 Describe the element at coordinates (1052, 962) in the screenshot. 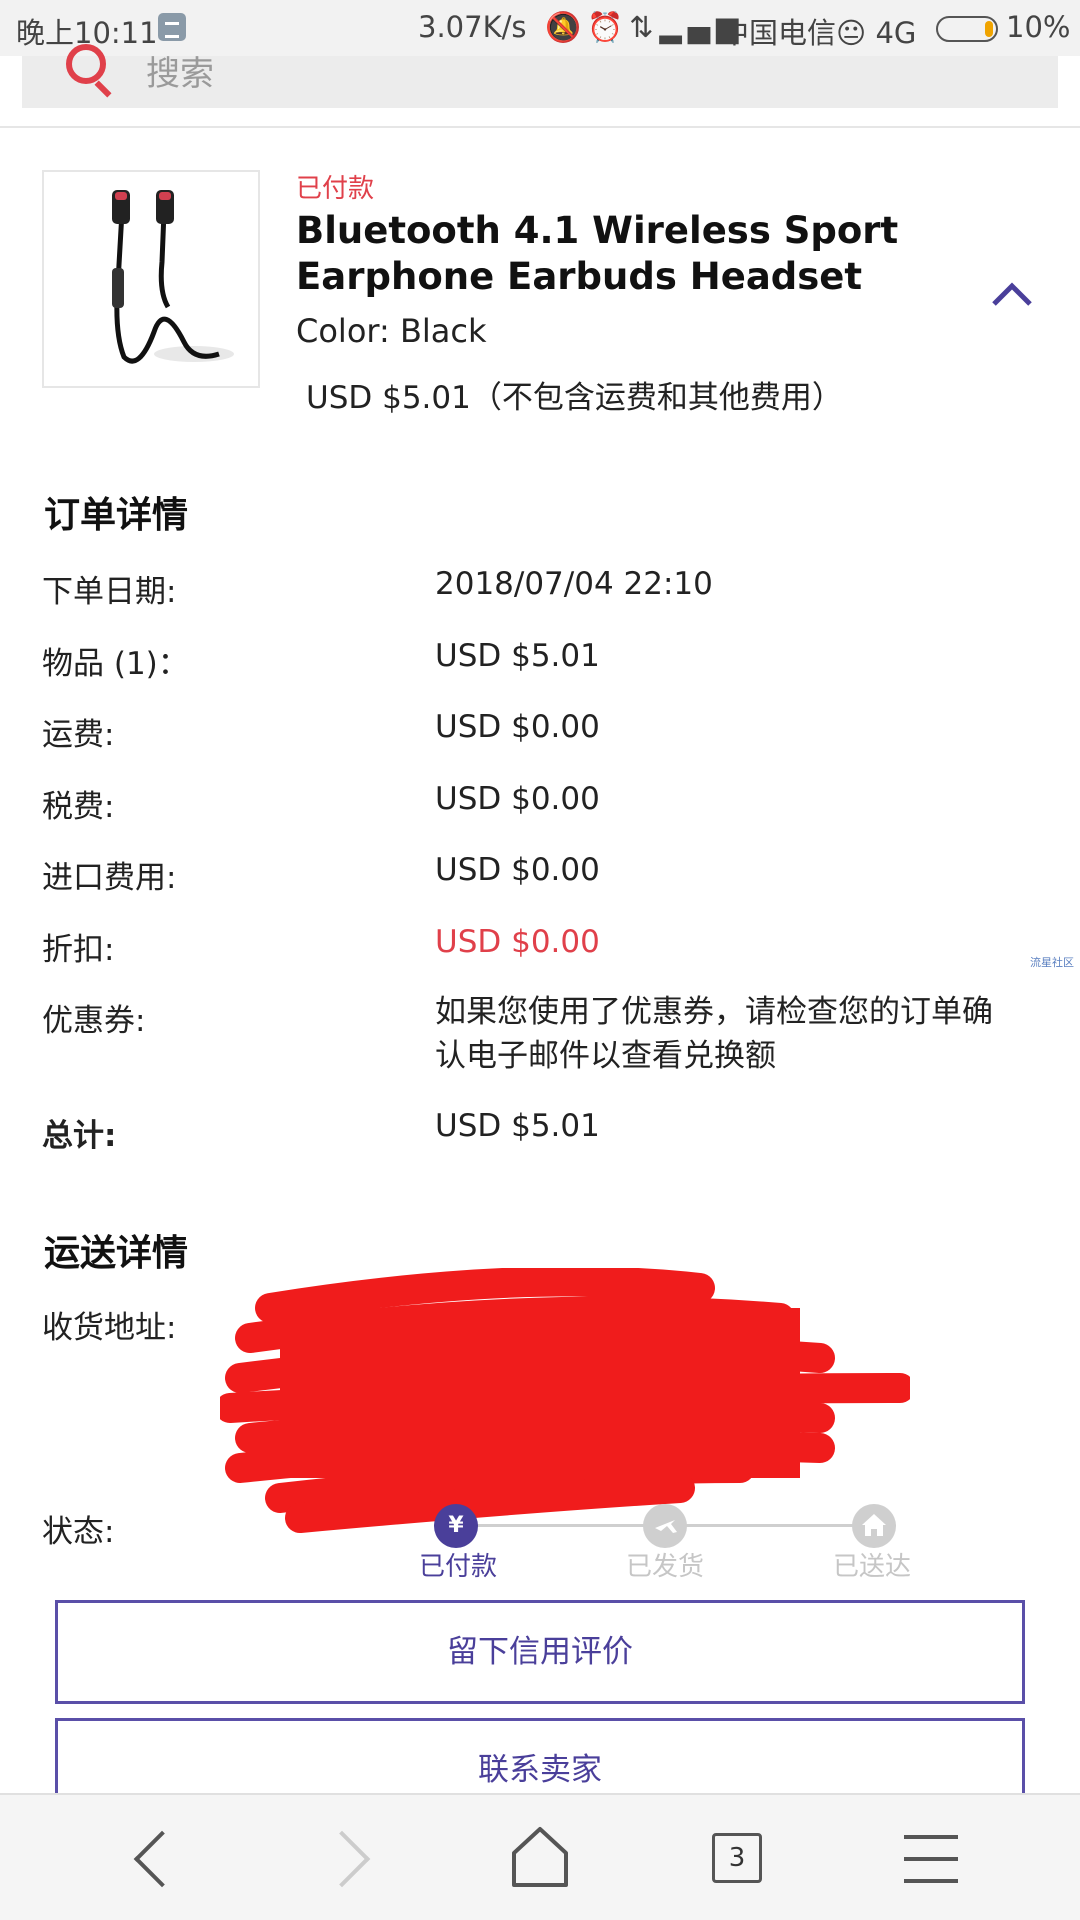

I see `watermark: 流星社区` at that location.